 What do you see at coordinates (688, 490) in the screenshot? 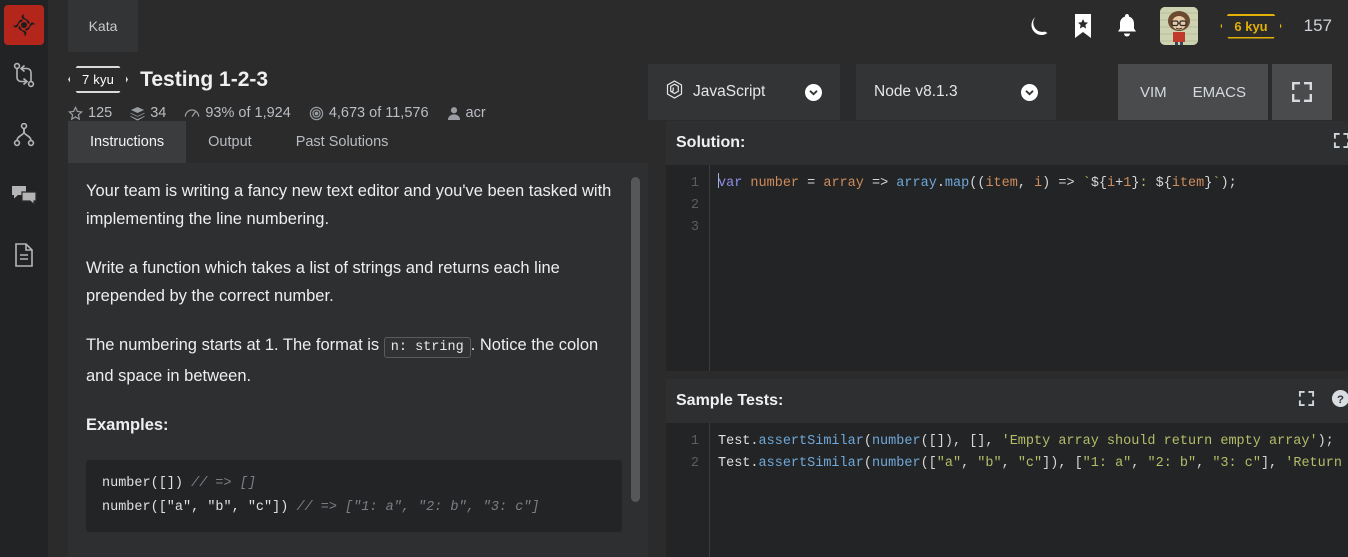
I see `sample-tests-gutter: 12` at bounding box center [688, 490].